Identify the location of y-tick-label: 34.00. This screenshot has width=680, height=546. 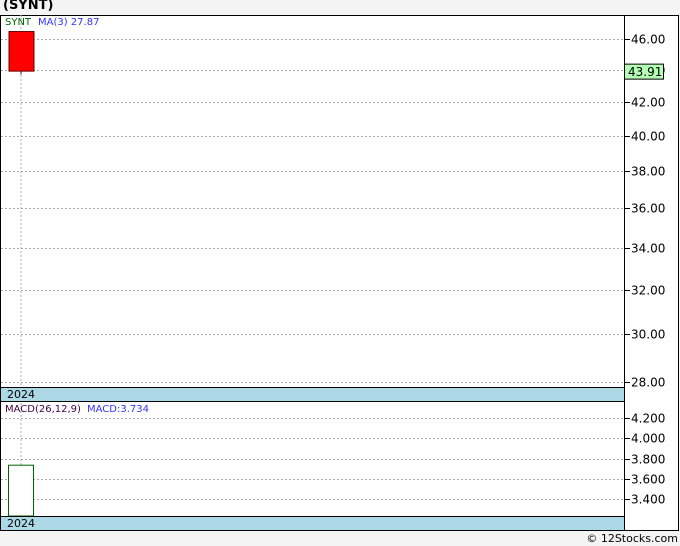
(648, 249).